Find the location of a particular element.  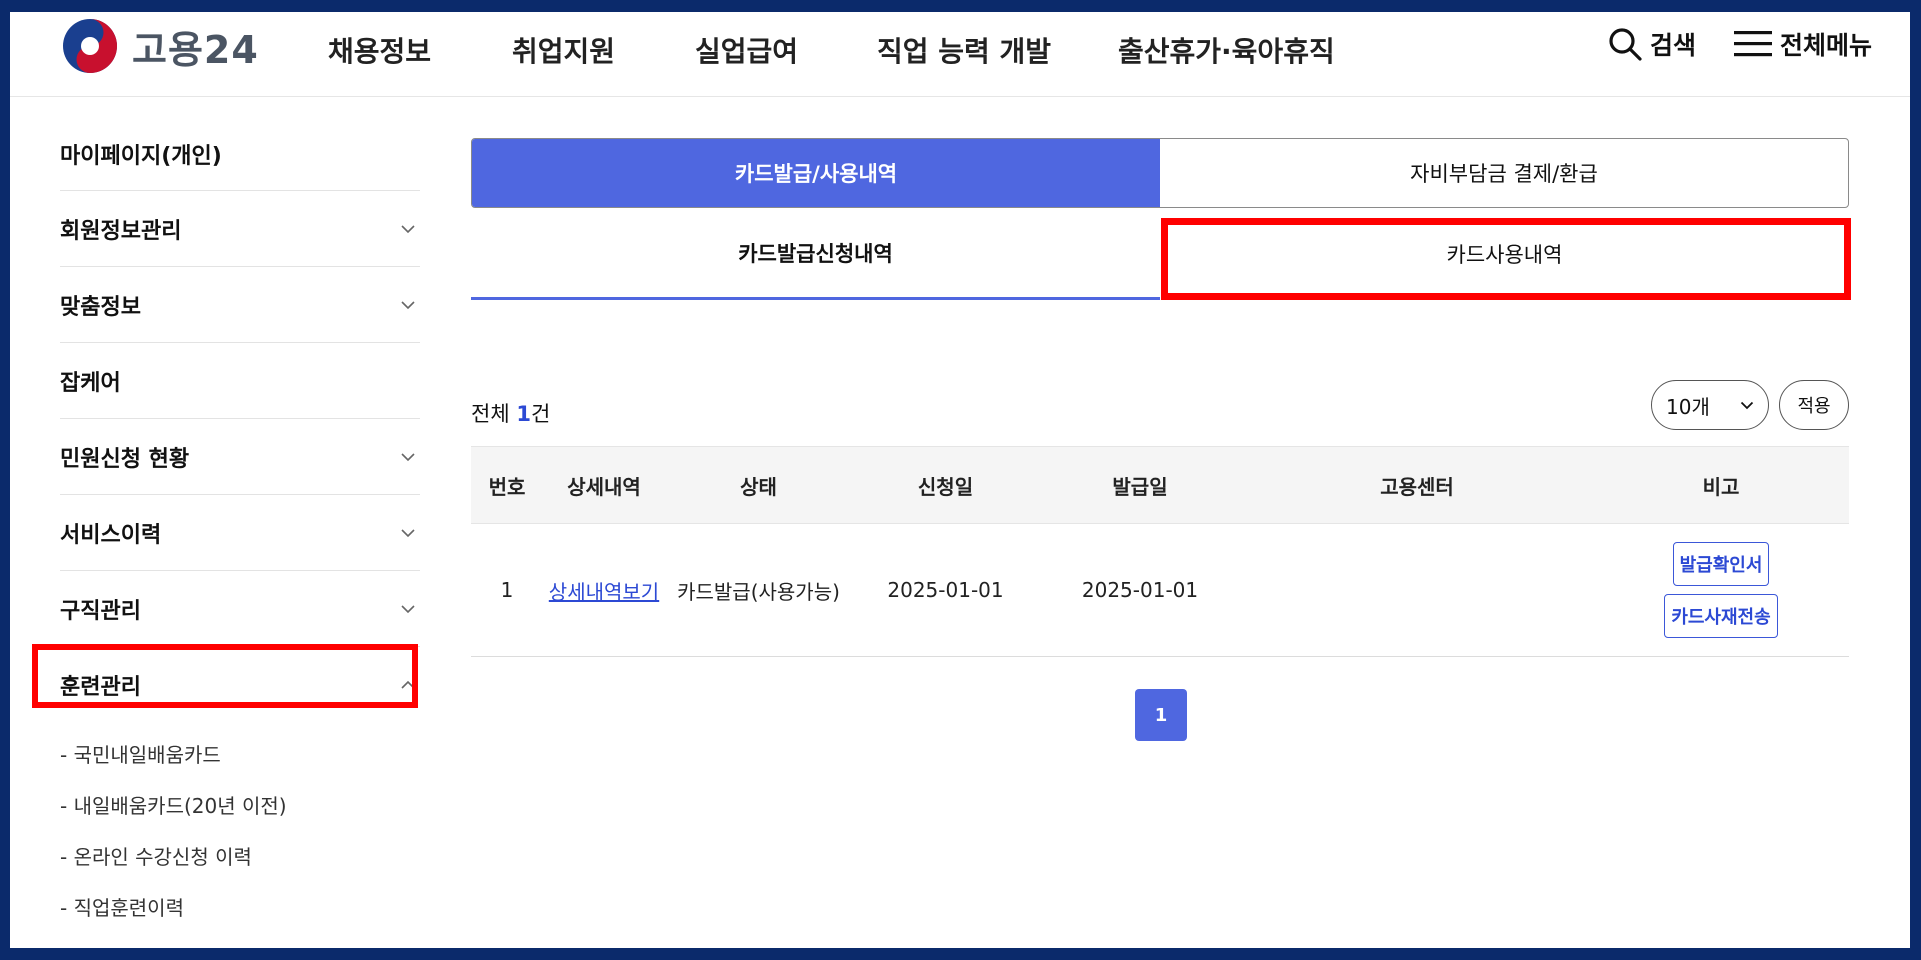

total-suffix: 건 is located at coordinates (540, 414).